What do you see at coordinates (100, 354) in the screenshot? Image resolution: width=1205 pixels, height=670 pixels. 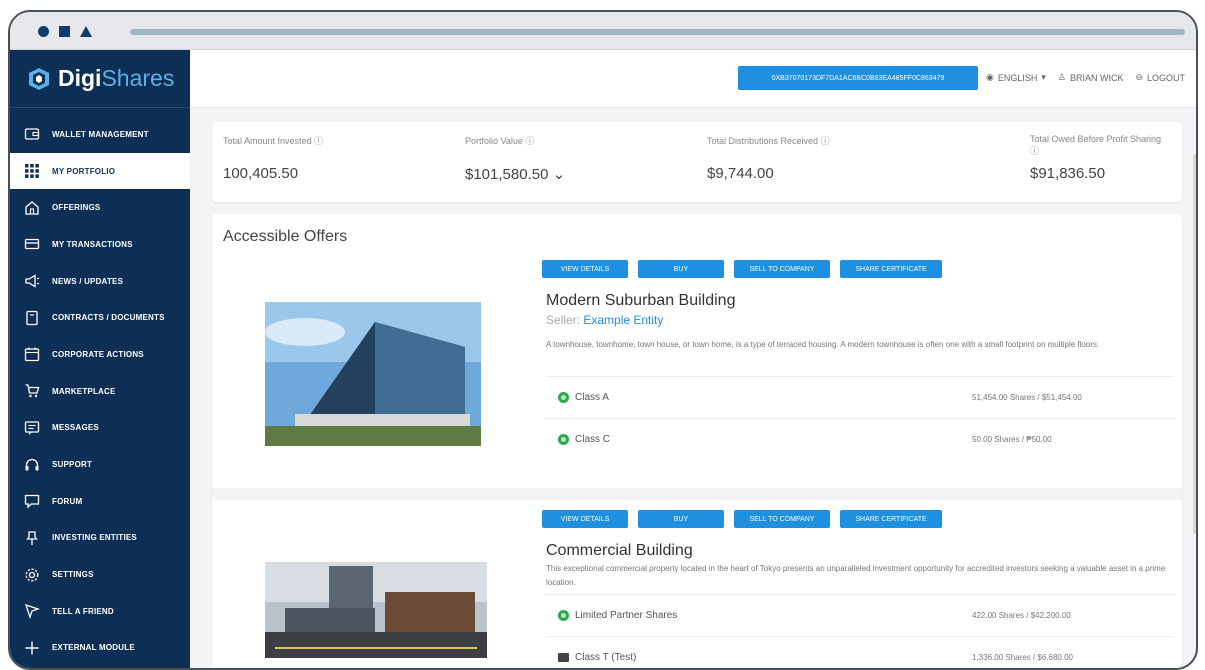 I see `sidebar-item-corporate-actions: CORPORATE ACTIONS` at bounding box center [100, 354].